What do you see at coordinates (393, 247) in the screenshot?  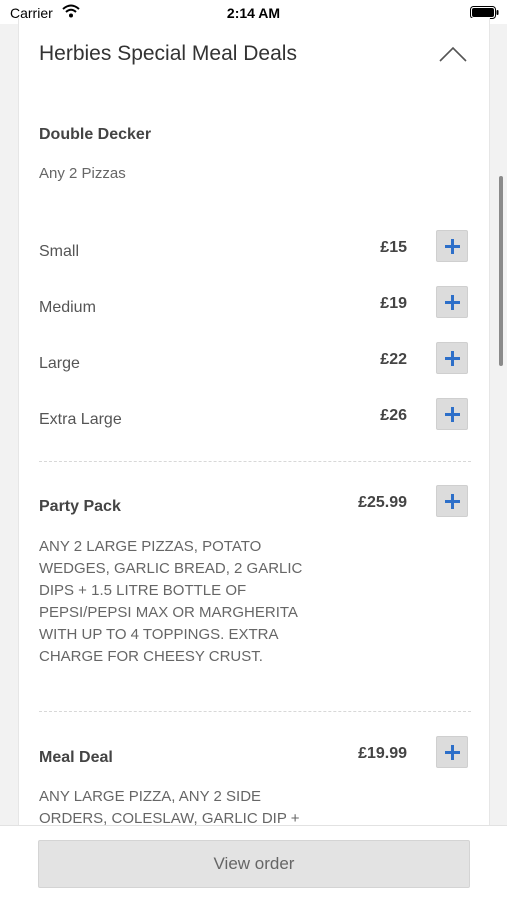 I see `price-small: £15` at bounding box center [393, 247].